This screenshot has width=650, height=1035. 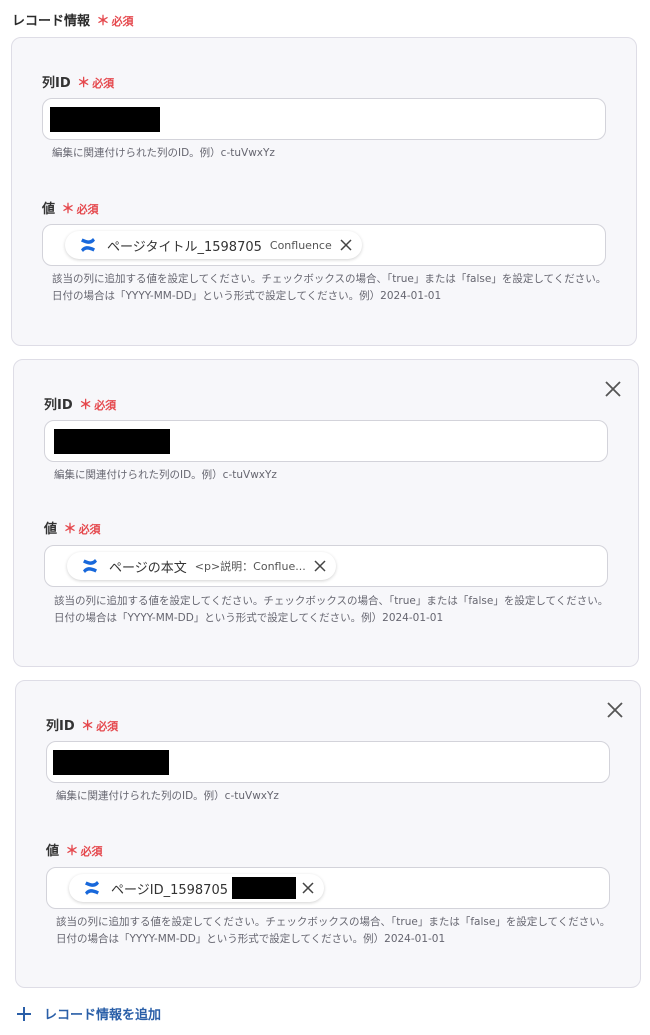 I want to click on value-chip: ページタイトル_1598705 Confluence, so click(x=213, y=245).